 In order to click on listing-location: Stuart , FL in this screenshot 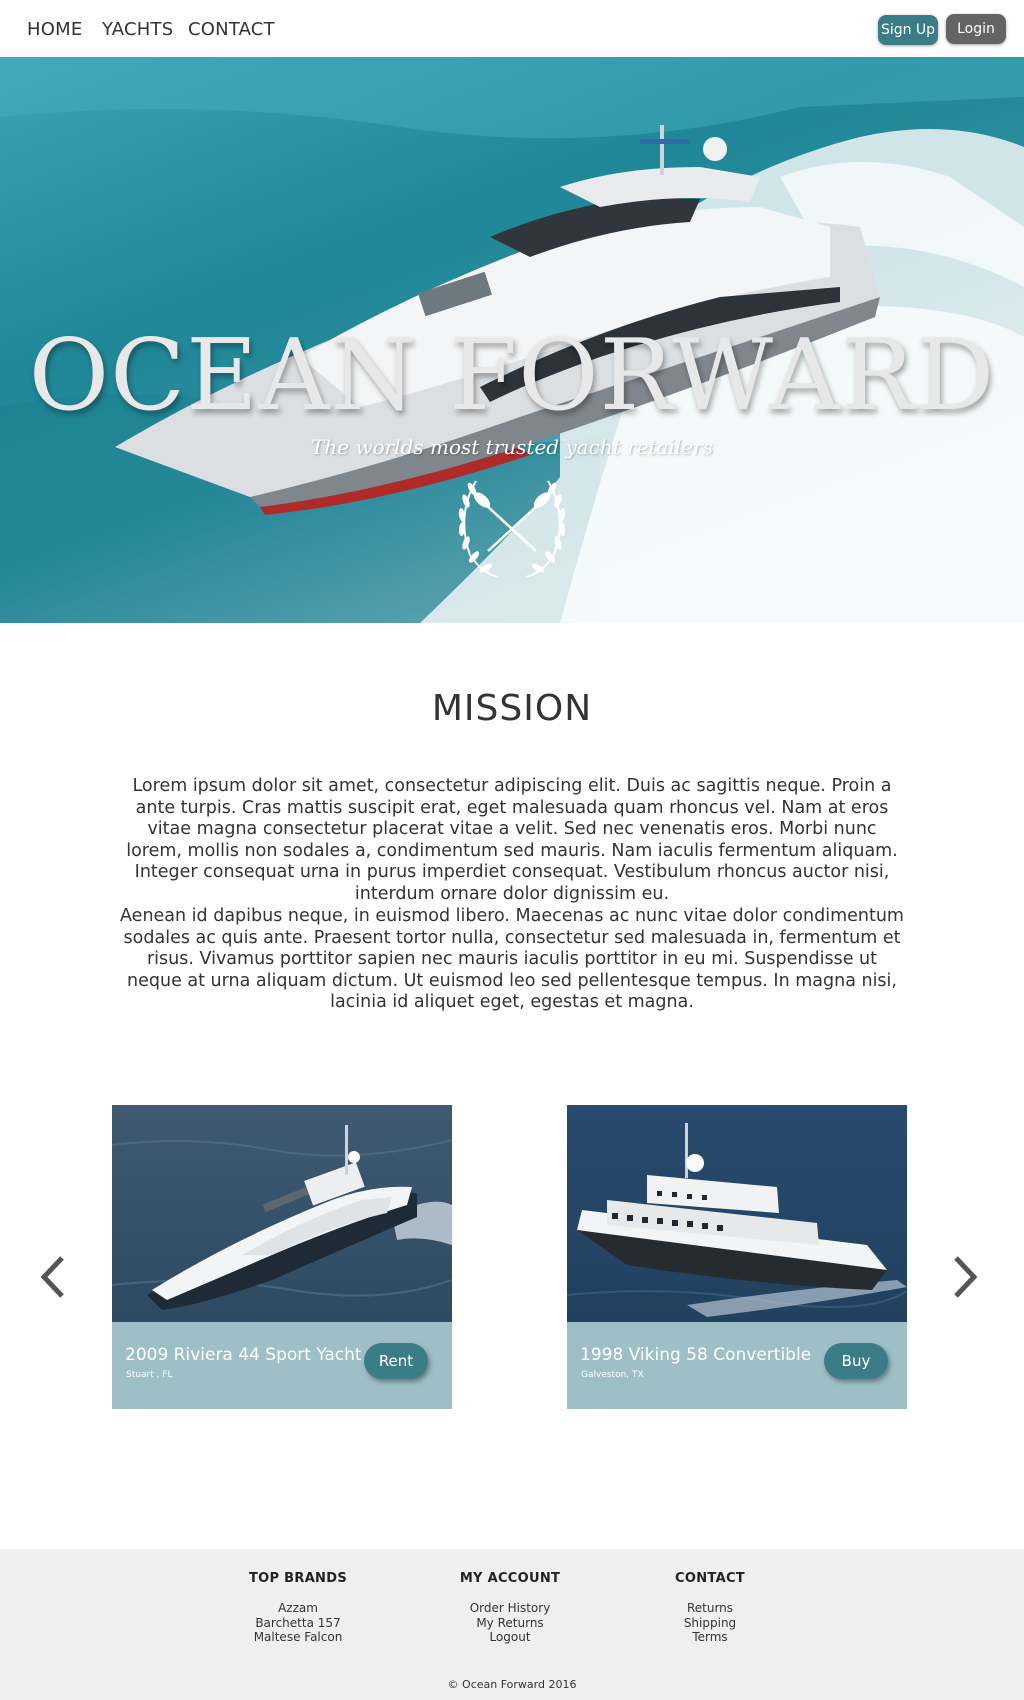, I will do `click(149, 1375)`.